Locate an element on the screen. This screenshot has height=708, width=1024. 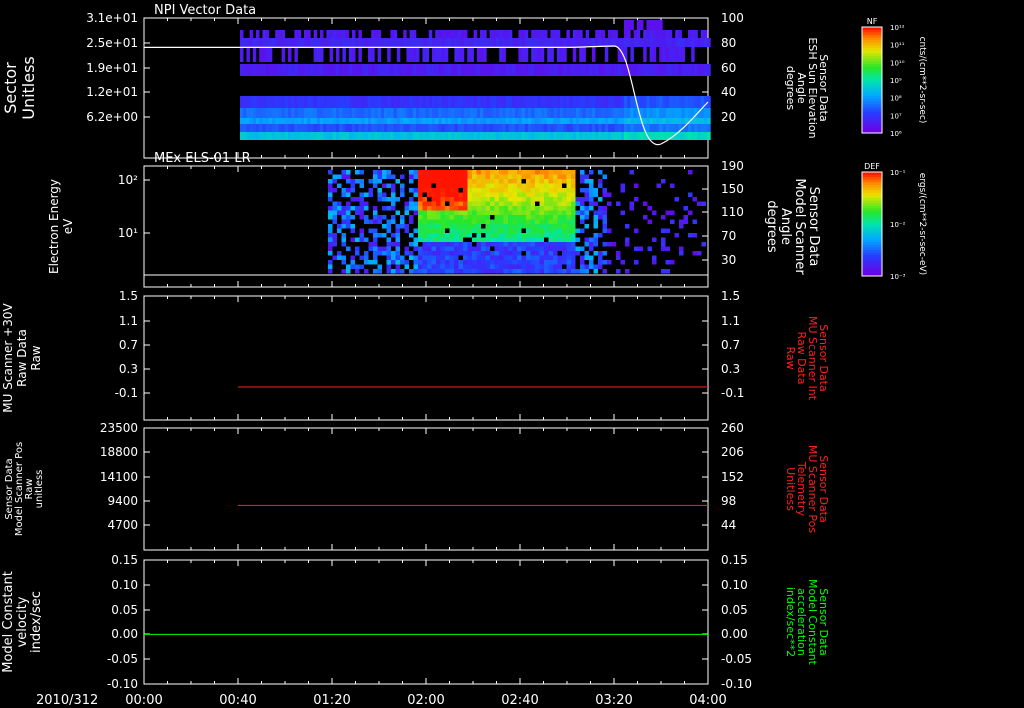
colorbar-tick: 10⁻³ is located at coordinates (898, 277).